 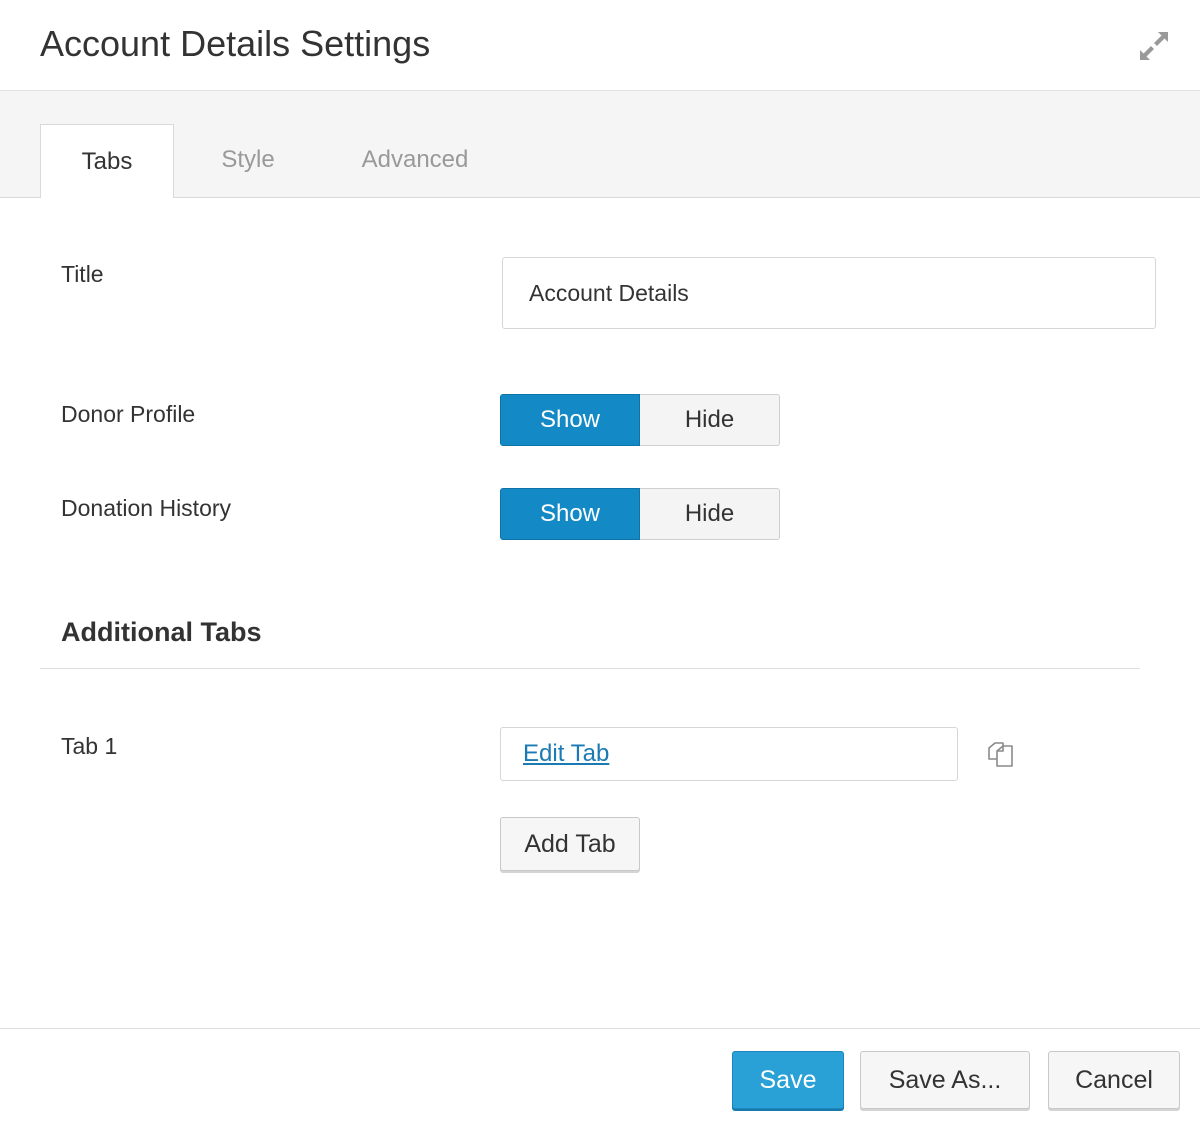 What do you see at coordinates (1001, 755) in the screenshot?
I see `copy-icon` at bounding box center [1001, 755].